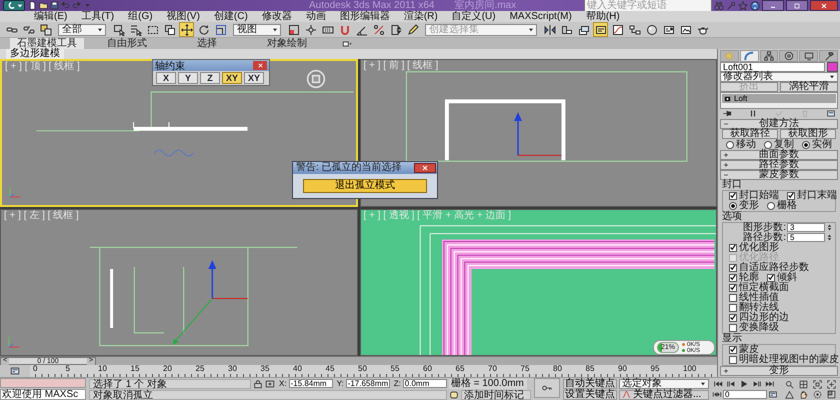 The image size is (840, 400). What do you see at coordinates (287, 43) in the screenshot?
I see `ribbon-tab: 对象绘制` at bounding box center [287, 43].